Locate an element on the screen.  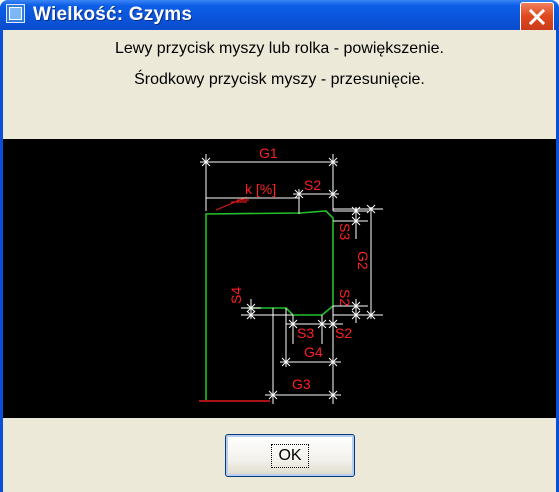
label-g1: G1 is located at coordinates (268, 153).